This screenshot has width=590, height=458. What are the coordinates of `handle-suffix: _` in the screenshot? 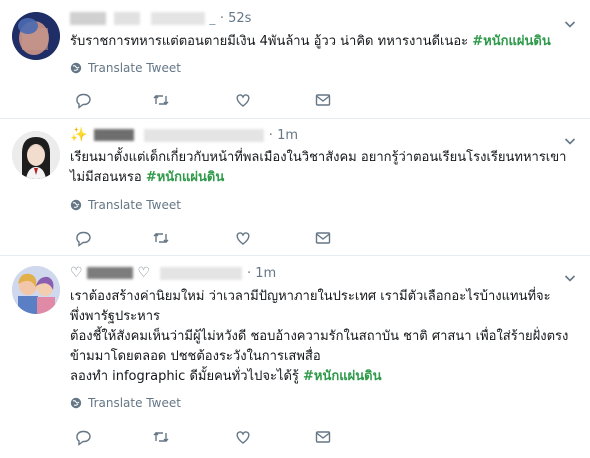 It's located at (212, 18).